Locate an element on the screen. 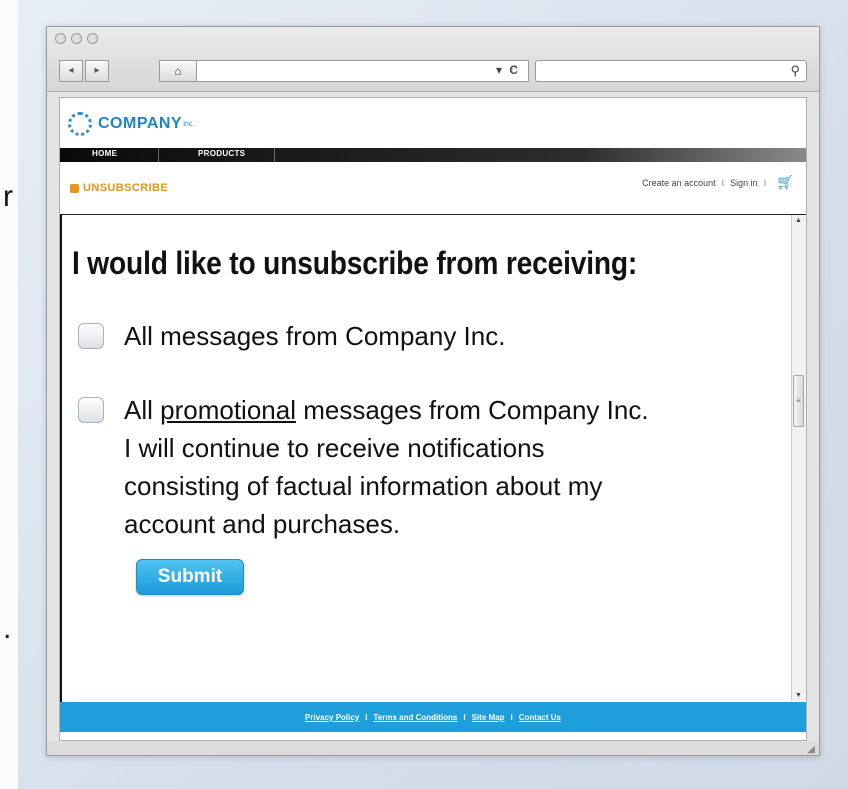 The height and width of the screenshot is (789, 848). home-button: ⌂ is located at coordinates (178, 71).